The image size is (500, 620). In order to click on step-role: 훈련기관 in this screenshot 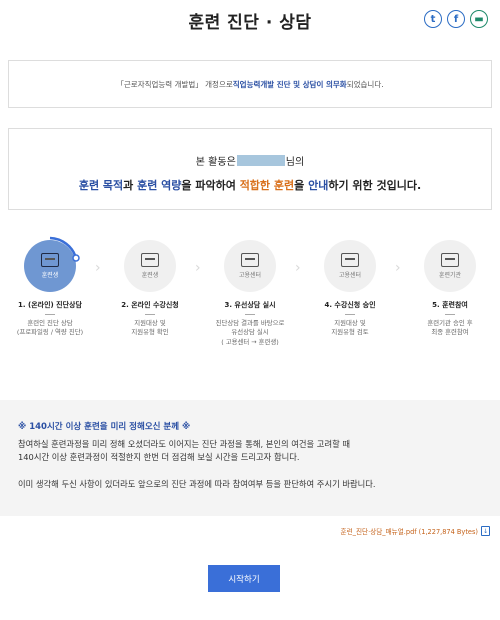, I will do `click(450, 275)`.